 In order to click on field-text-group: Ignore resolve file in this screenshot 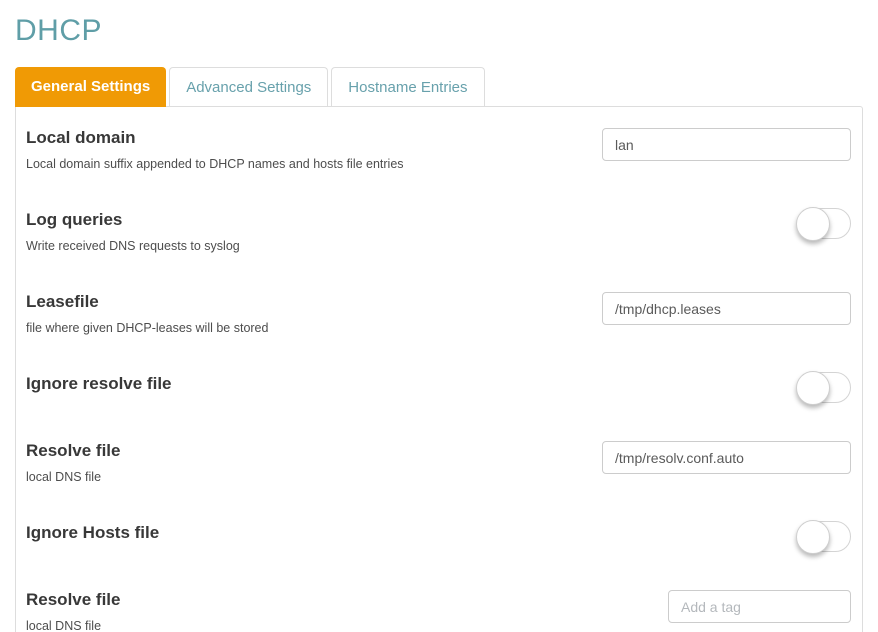, I will do `click(99, 384)`.